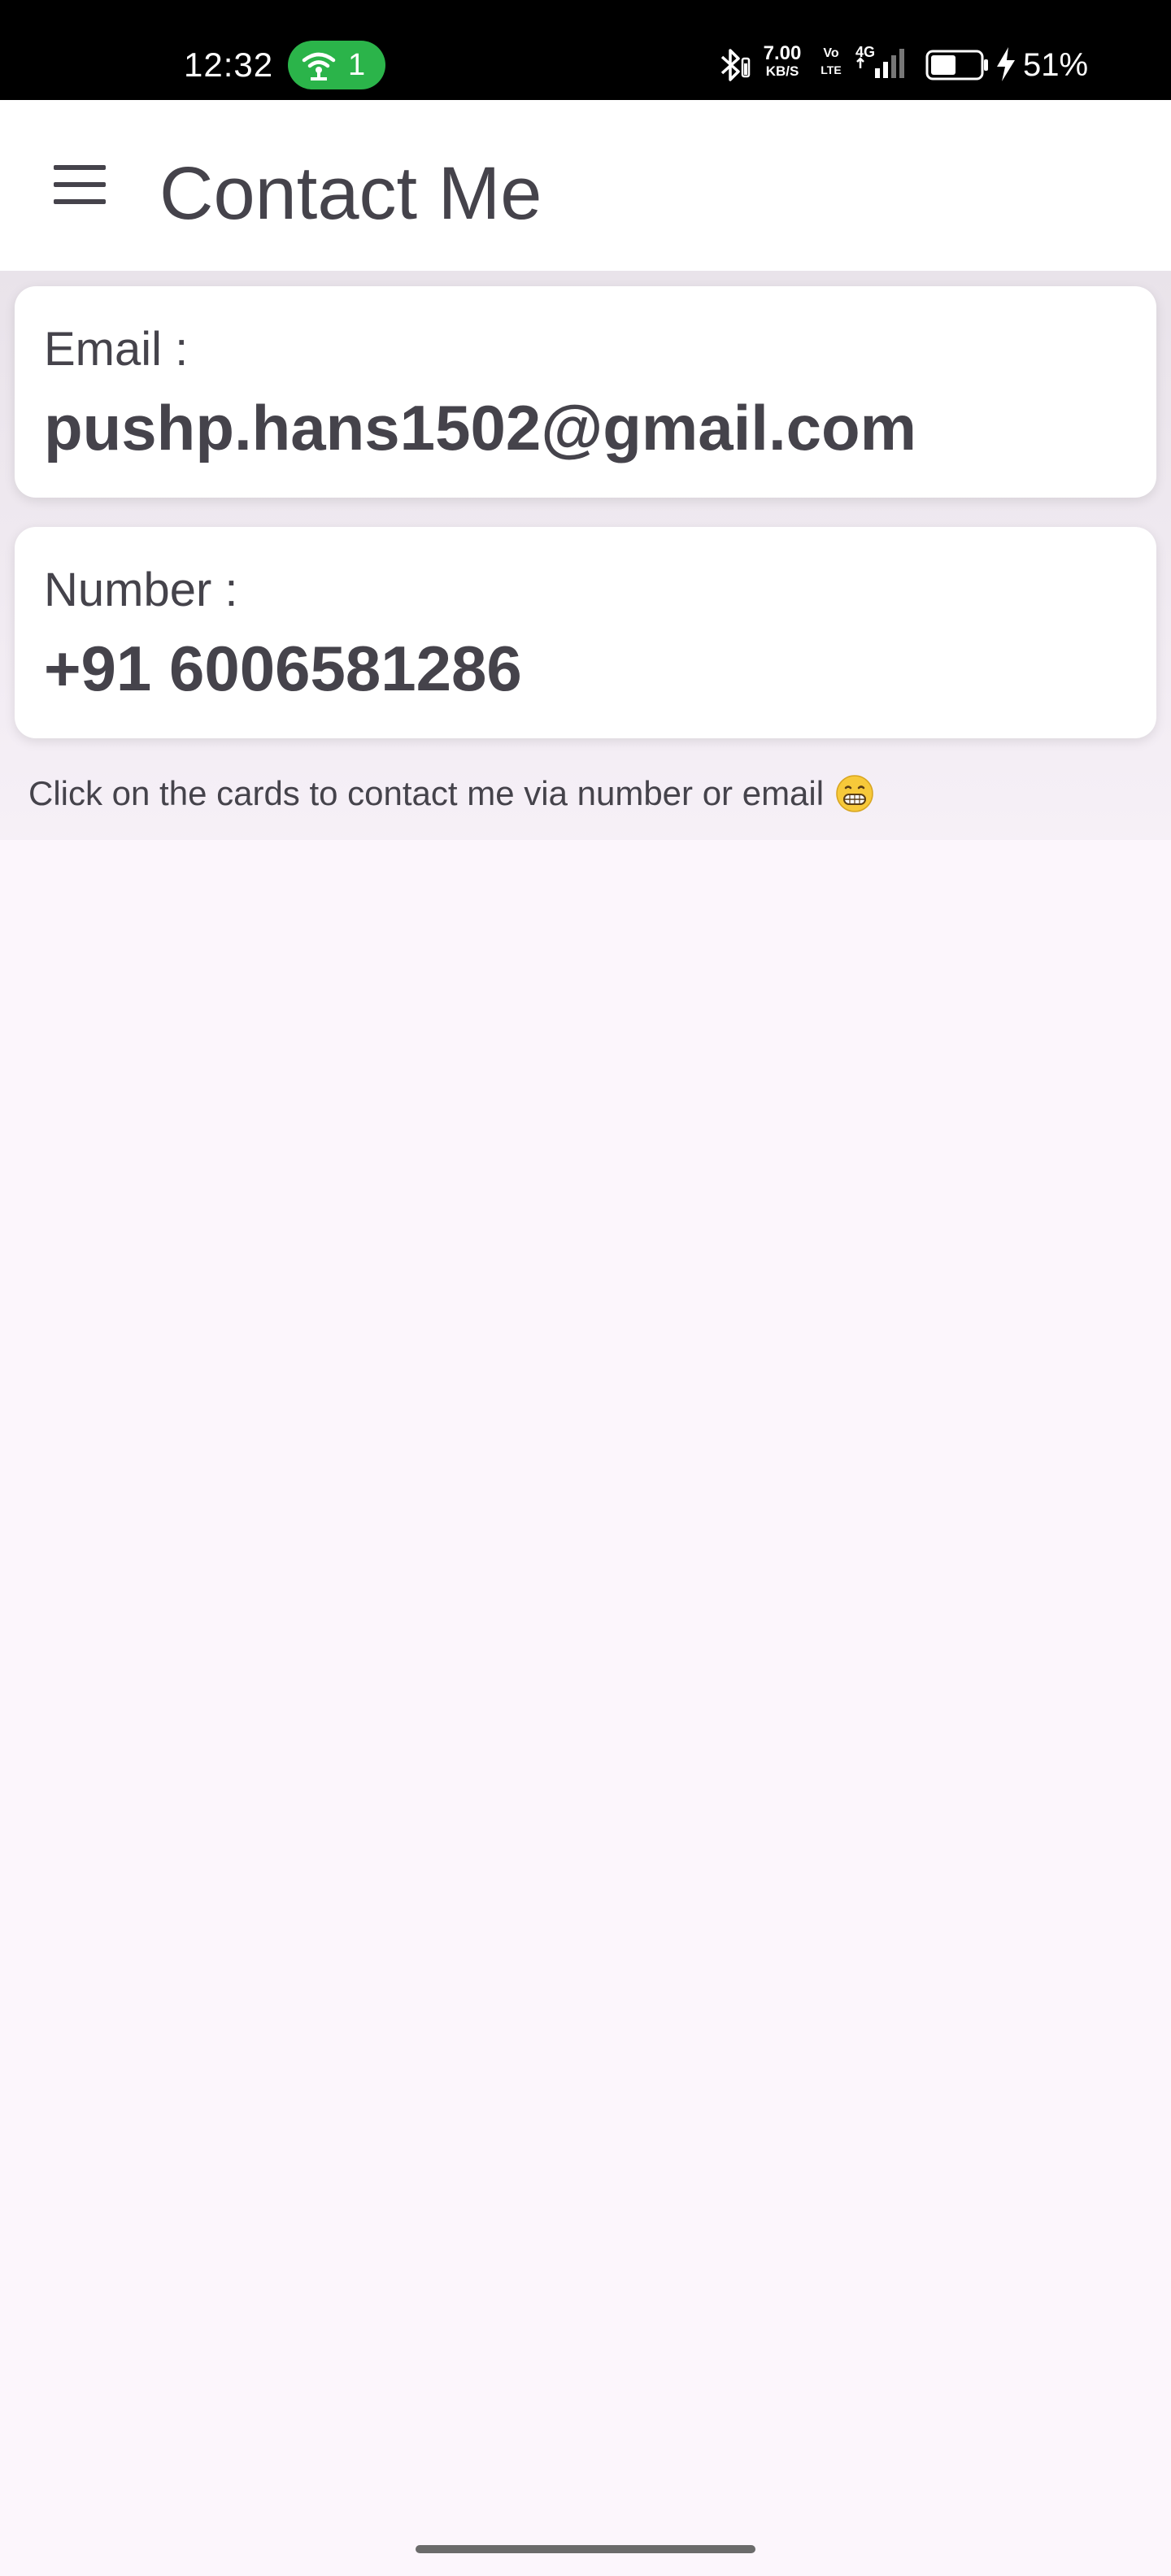  I want to click on bluetooth-icon, so click(735, 65).